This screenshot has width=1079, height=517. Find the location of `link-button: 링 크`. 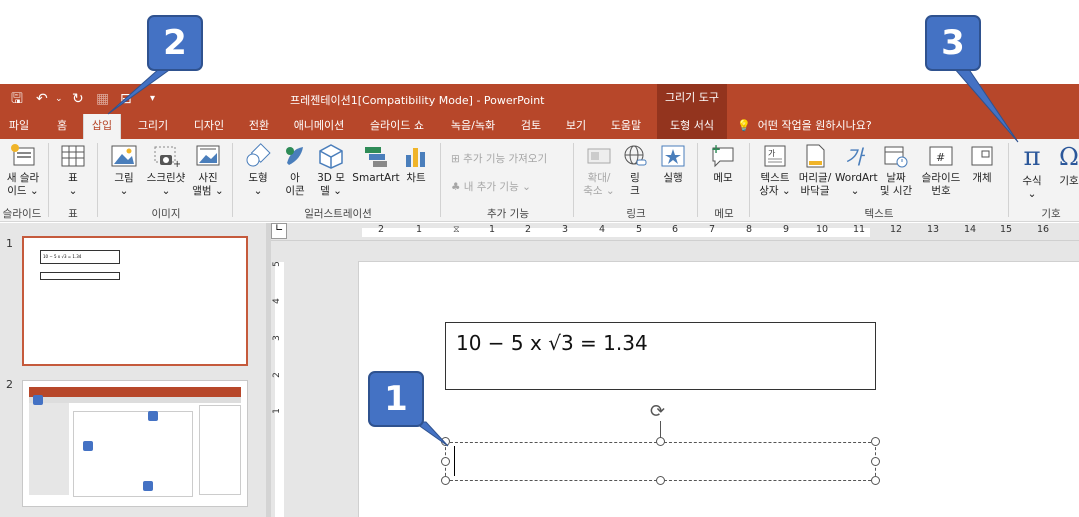

link-button: 링 크 is located at coordinates (635, 170).